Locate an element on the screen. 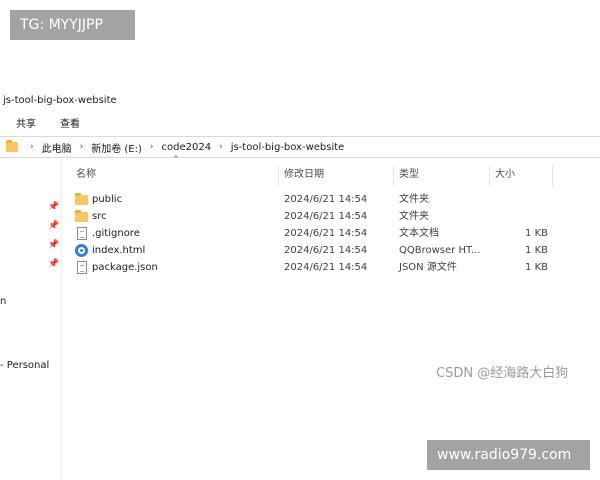  file-name: public is located at coordinates (107, 199).